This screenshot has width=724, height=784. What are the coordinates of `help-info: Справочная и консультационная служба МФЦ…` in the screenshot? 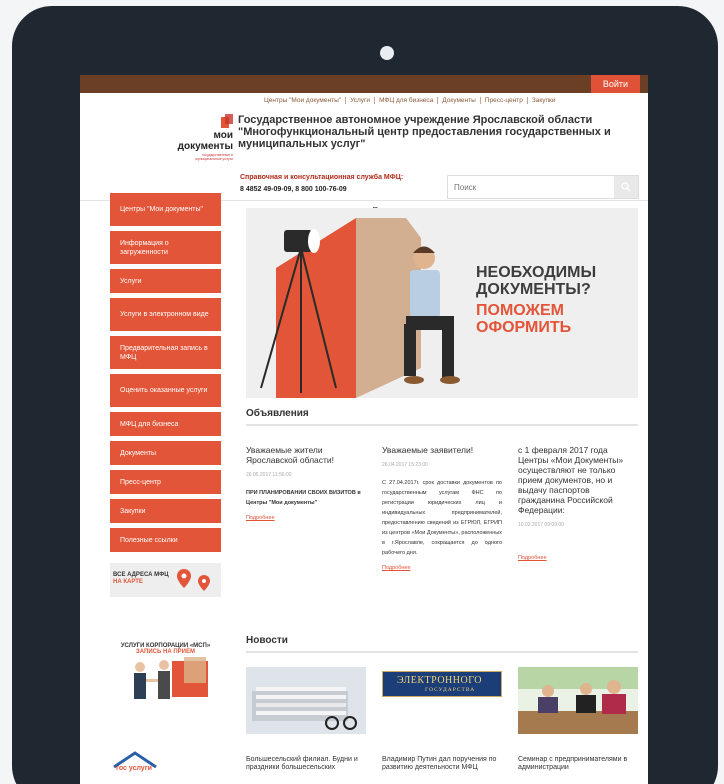 It's located at (321, 184).